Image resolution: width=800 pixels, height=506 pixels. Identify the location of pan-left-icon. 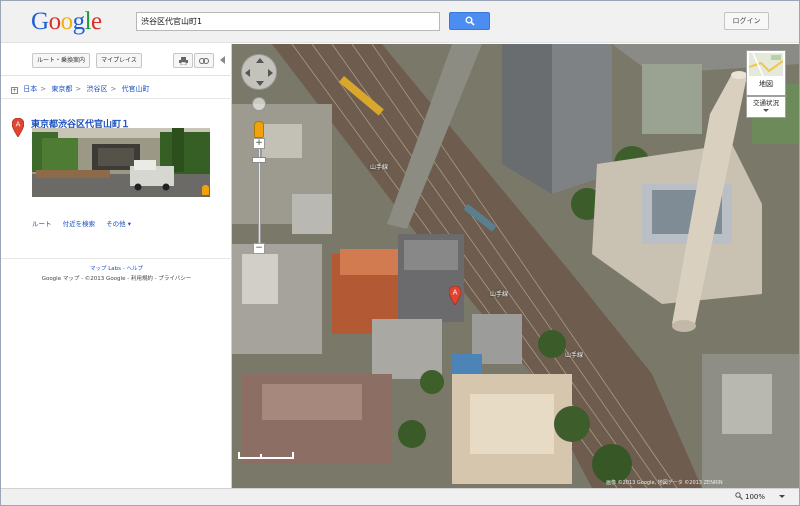
(247, 73).